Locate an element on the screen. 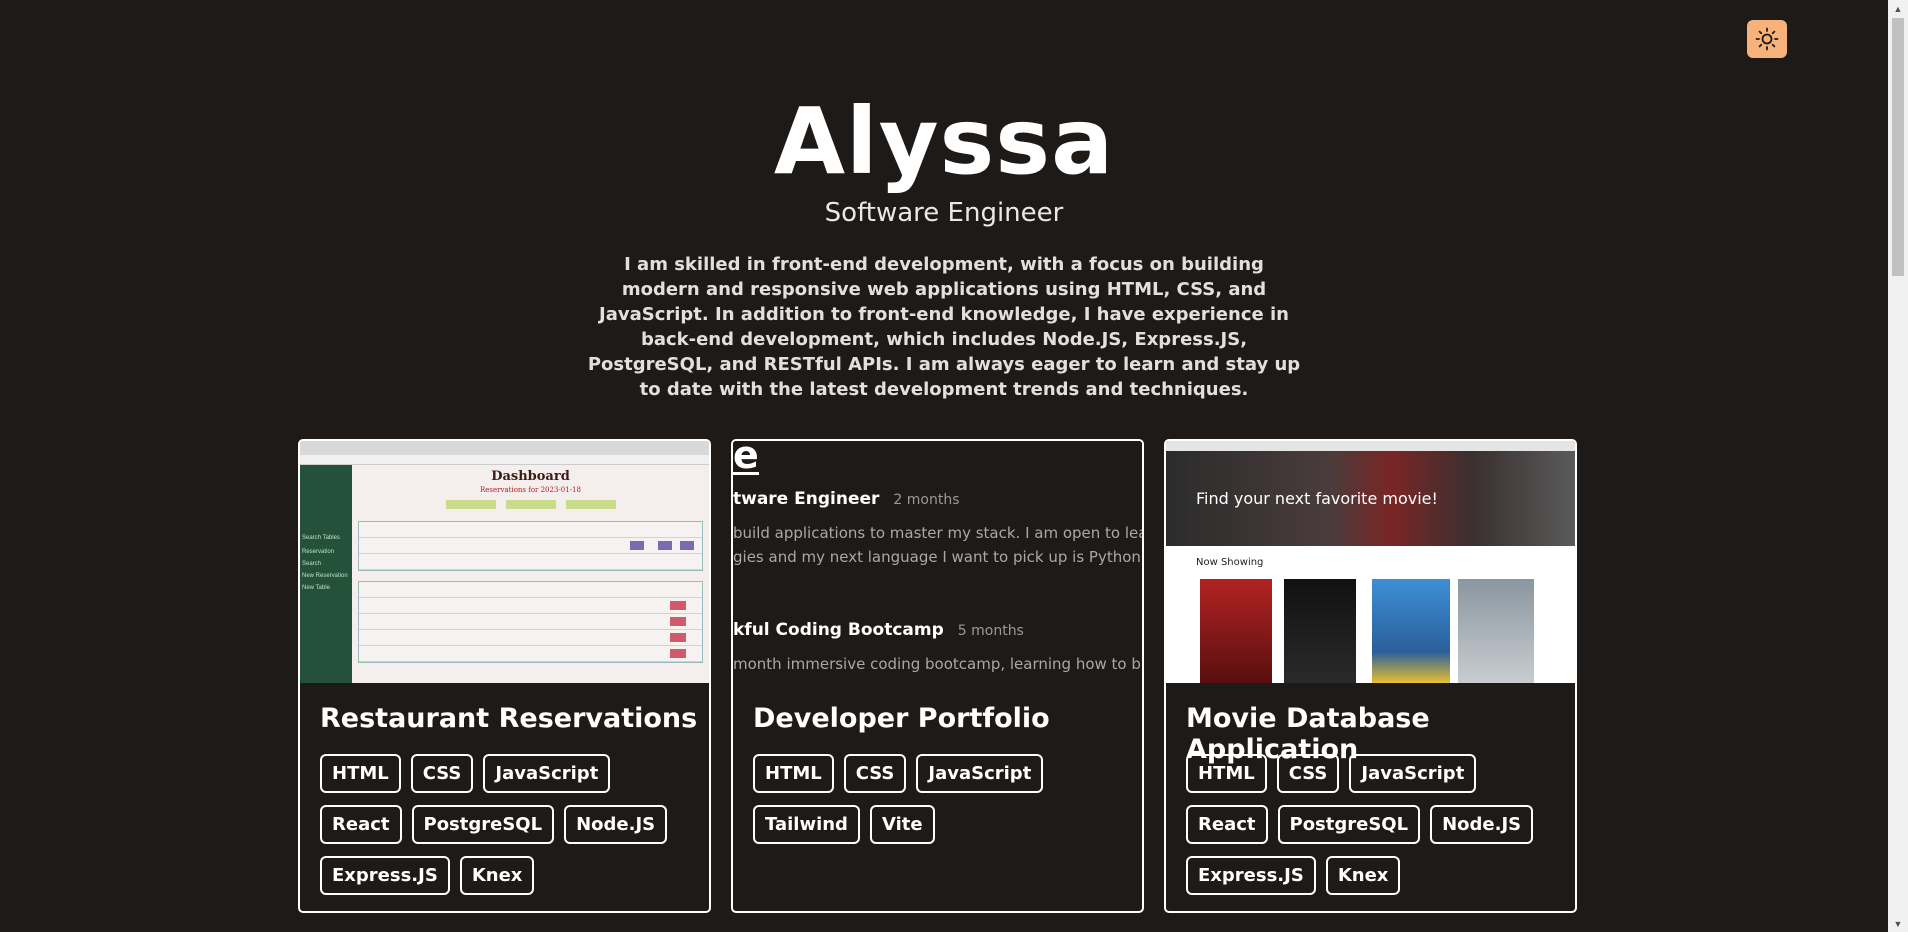 This screenshot has height=932, width=1908. scrollbar-thumb is located at coordinates (1898, 147).